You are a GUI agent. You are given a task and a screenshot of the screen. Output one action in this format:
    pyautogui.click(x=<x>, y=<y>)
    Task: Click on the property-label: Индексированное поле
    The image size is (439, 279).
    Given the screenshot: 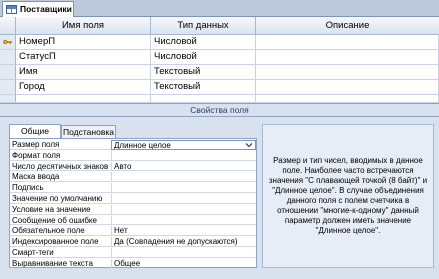 What is the action you would take?
    pyautogui.click(x=55, y=242)
    